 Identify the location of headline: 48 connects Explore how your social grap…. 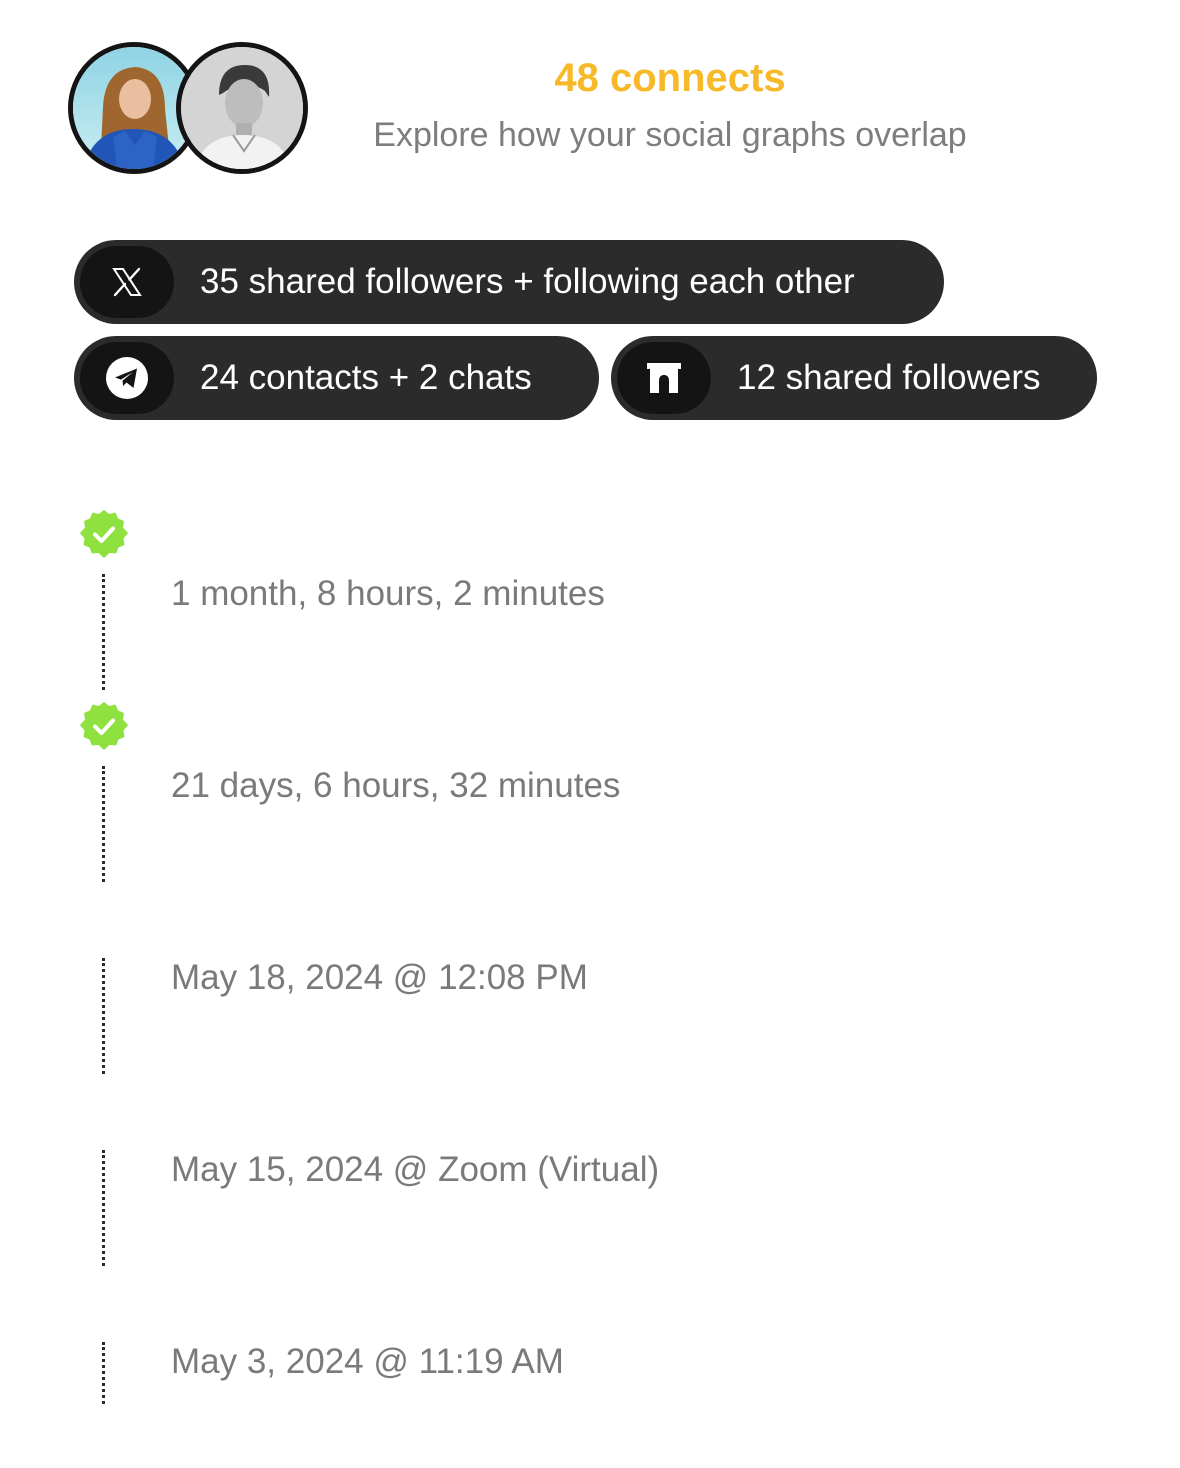
(670, 105).